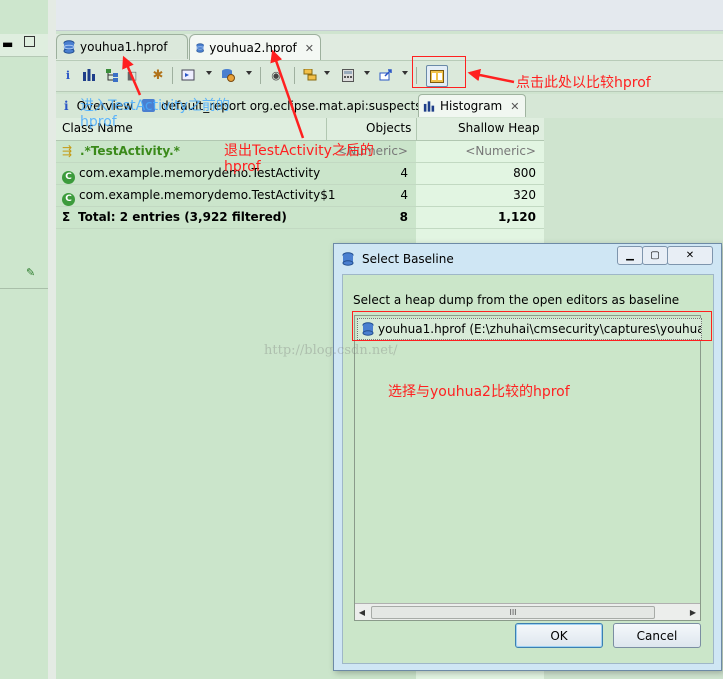 Image resolution: width=723 pixels, height=679 pixels. I want to click on annotation-select: 选择与youhua2比较的hprof, so click(479, 392).